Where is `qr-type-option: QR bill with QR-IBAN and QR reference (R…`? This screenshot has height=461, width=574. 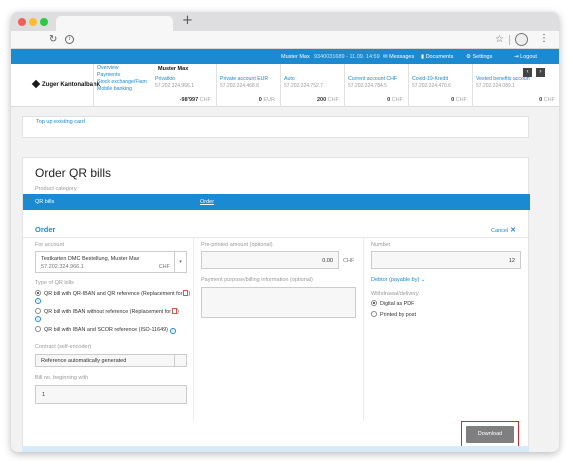
qr-type-option: QR bill with QR-IBAN and QR reference (R… is located at coordinates (112, 297).